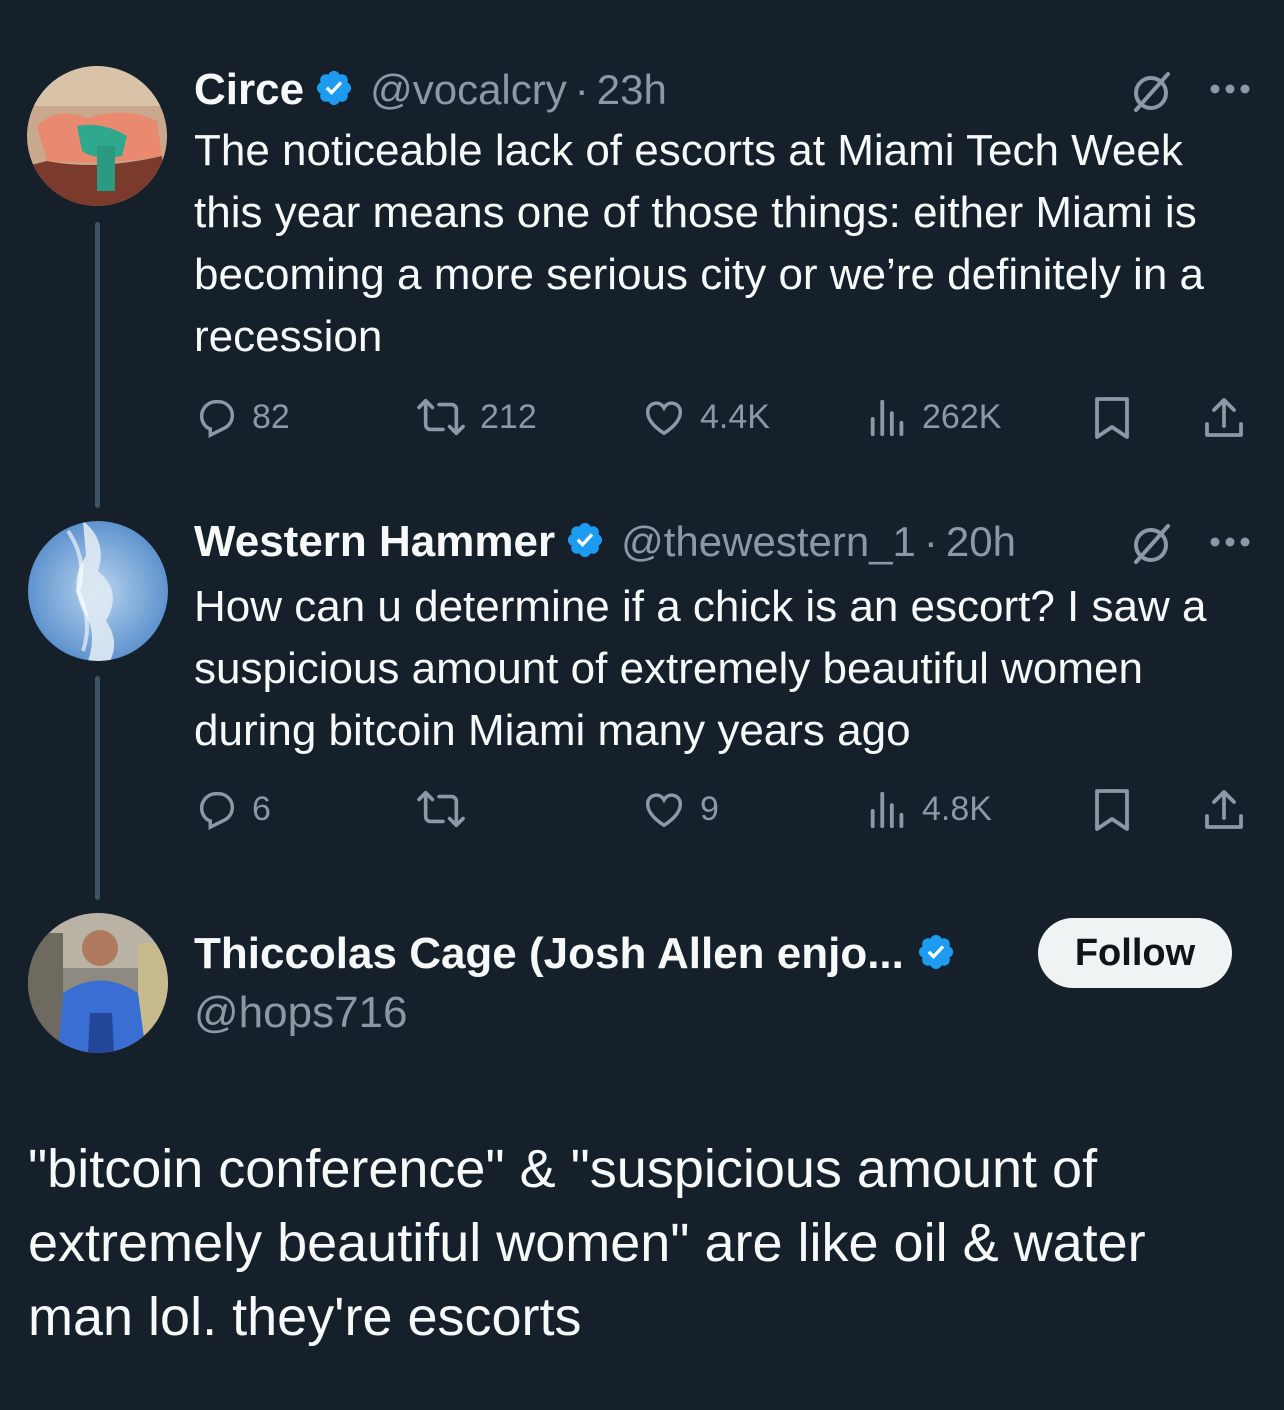  What do you see at coordinates (1135, 953) in the screenshot?
I see `follow-button: Follow` at bounding box center [1135, 953].